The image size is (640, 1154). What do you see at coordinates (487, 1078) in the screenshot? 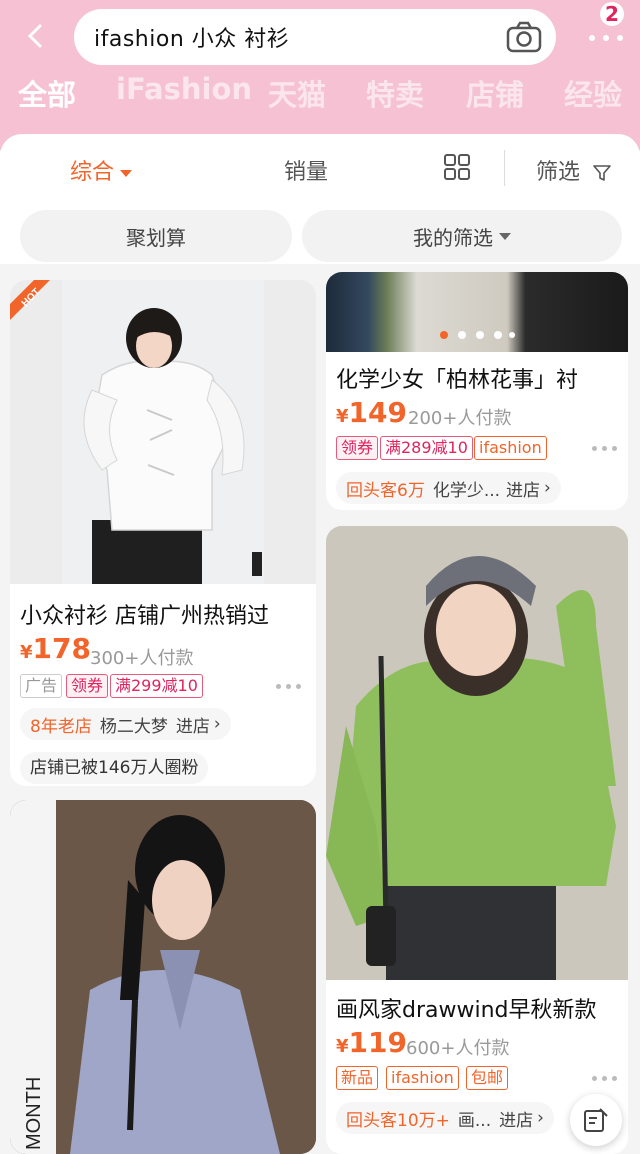
I see `free-shipping-tag: 包邮` at bounding box center [487, 1078].